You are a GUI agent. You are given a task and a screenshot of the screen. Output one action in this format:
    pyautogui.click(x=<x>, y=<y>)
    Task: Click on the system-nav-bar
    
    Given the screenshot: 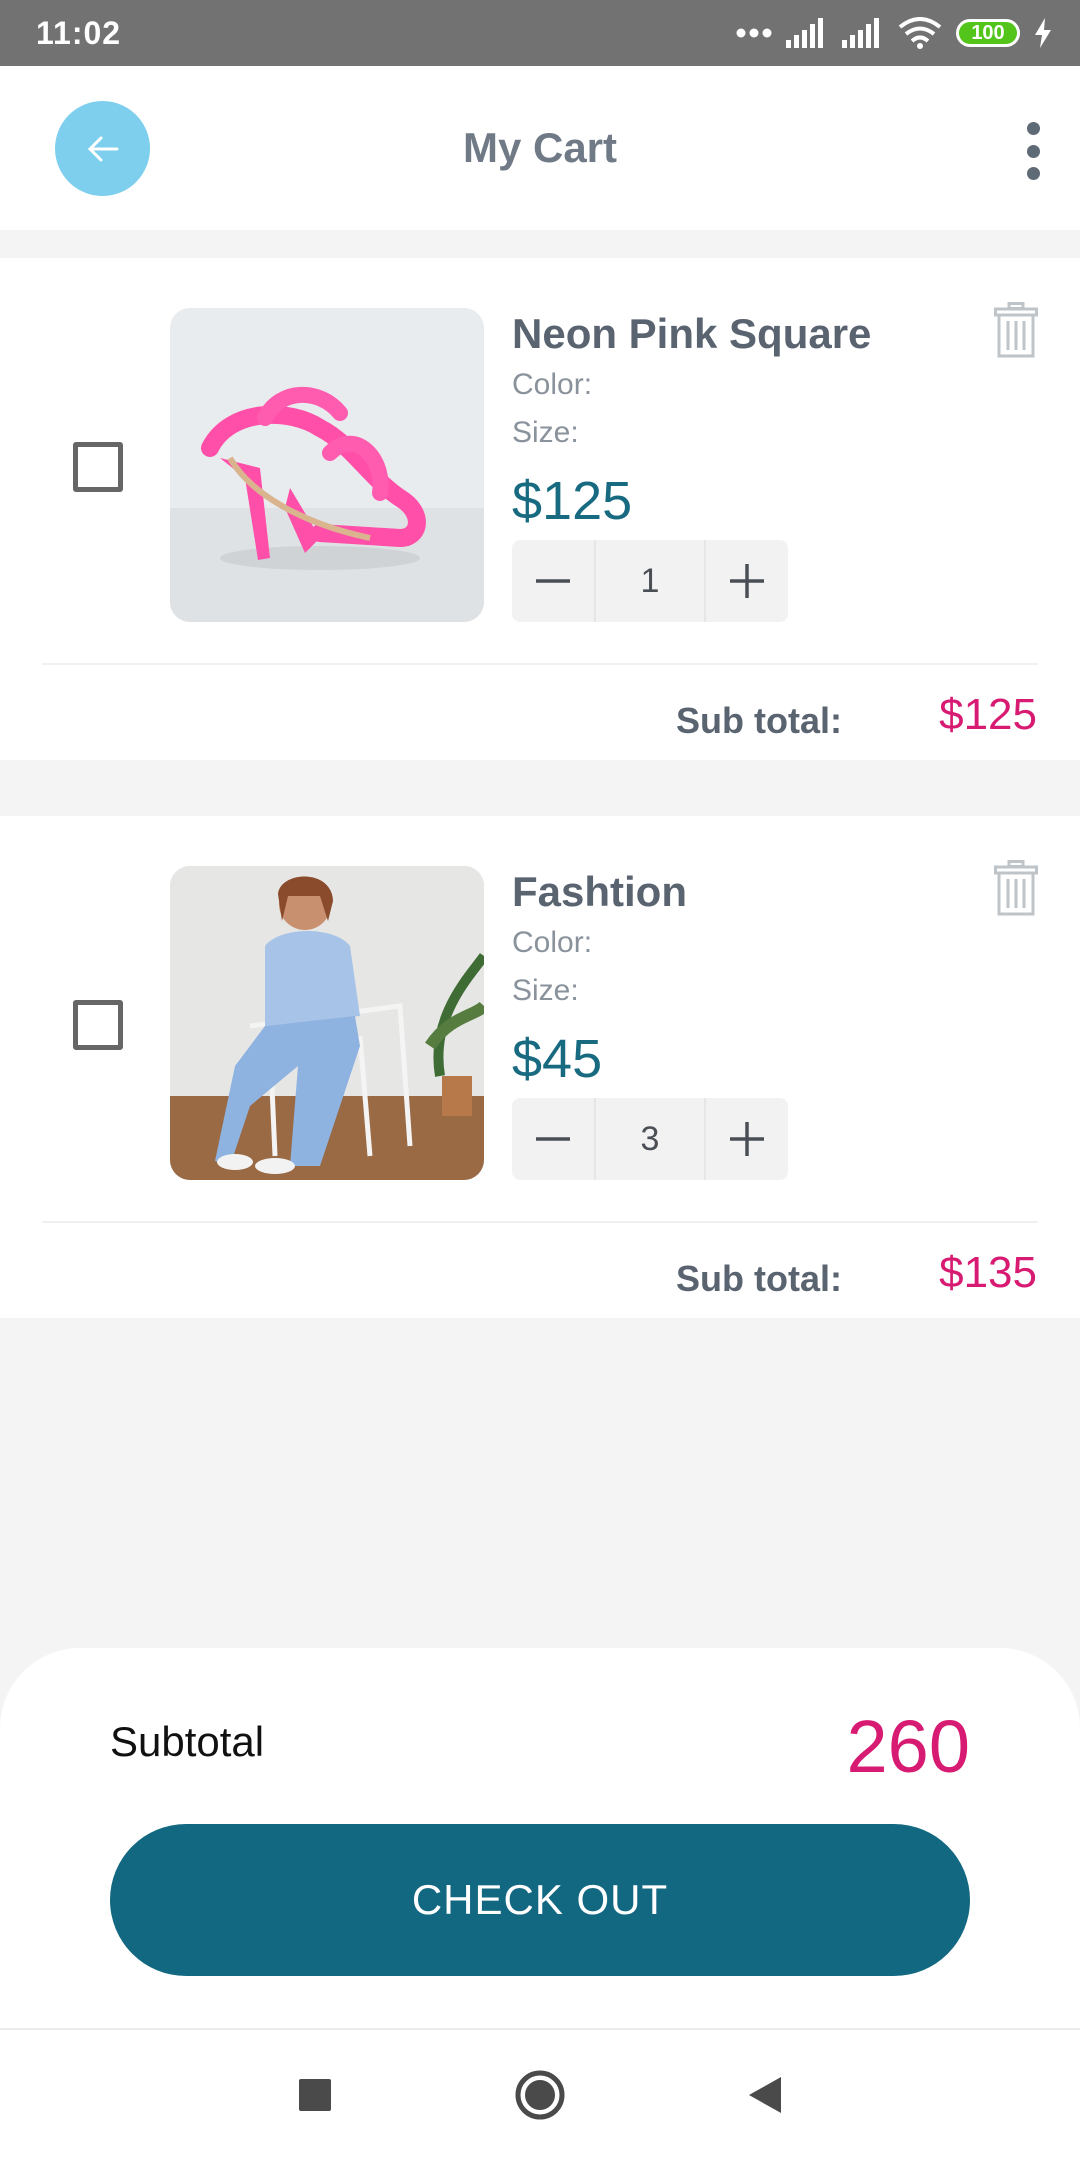 What is the action you would take?
    pyautogui.click(x=540, y=2094)
    